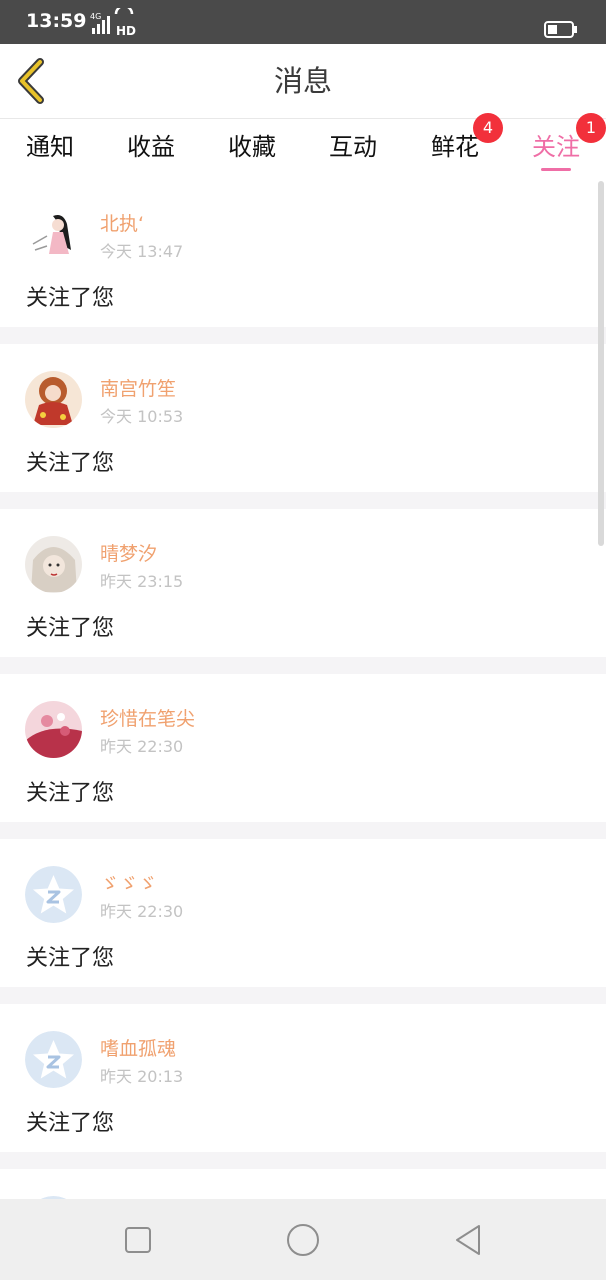  Describe the element at coordinates (138, 387) in the screenshot. I see `user-name: 南宫竹笙` at that location.